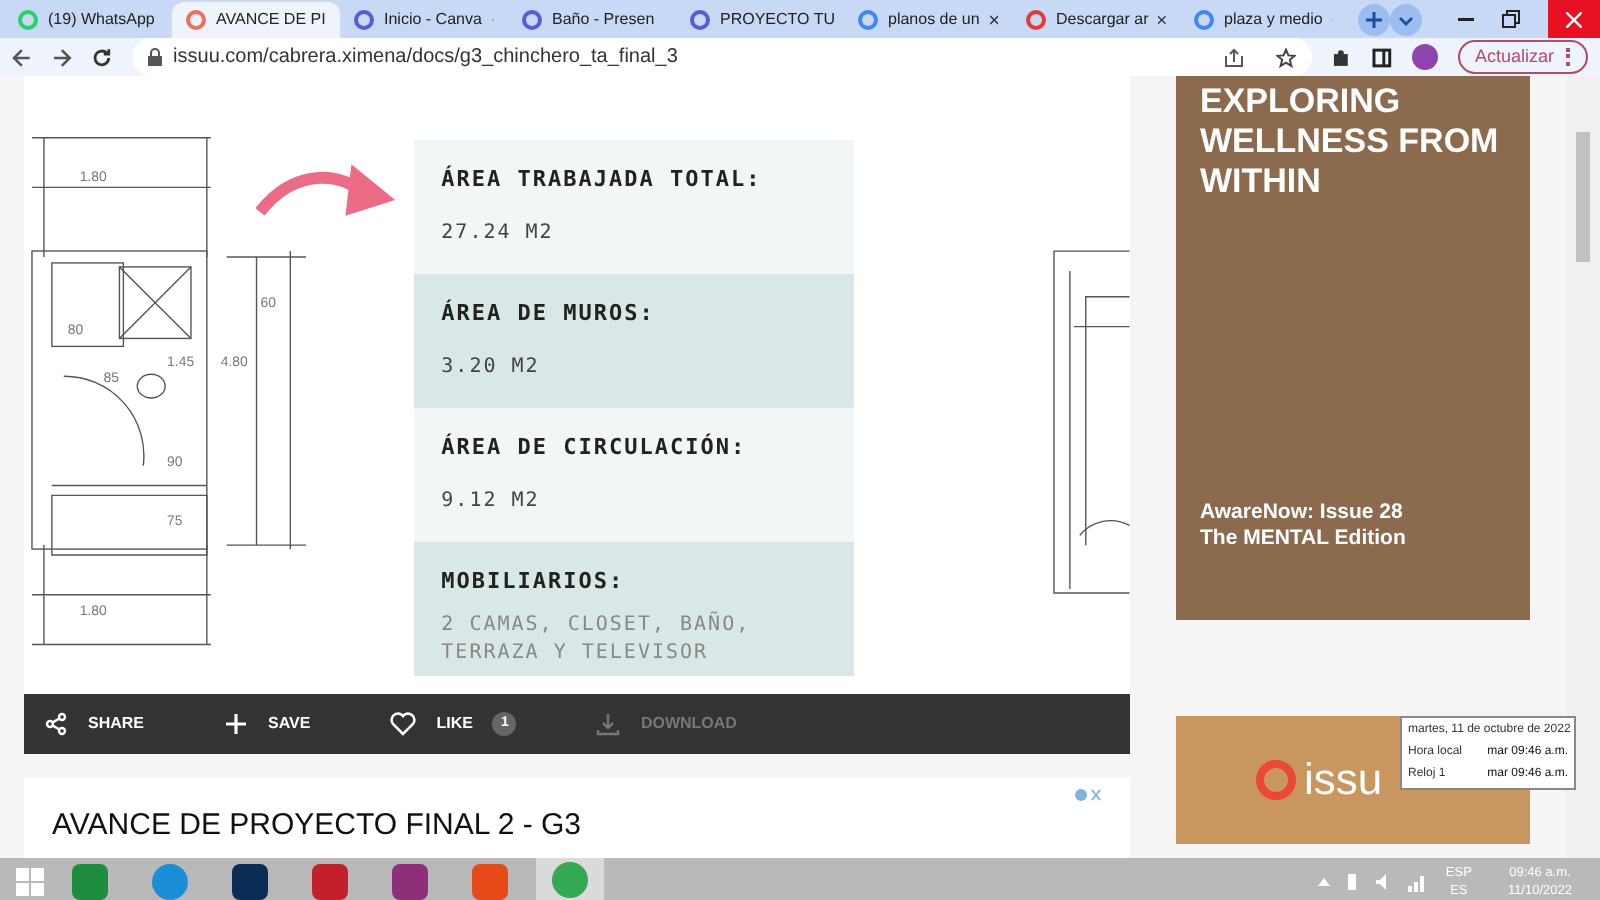 Image resolution: width=1600 pixels, height=900 pixels. What do you see at coordinates (1583, 467) in the screenshot?
I see `scrollbar` at bounding box center [1583, 467].